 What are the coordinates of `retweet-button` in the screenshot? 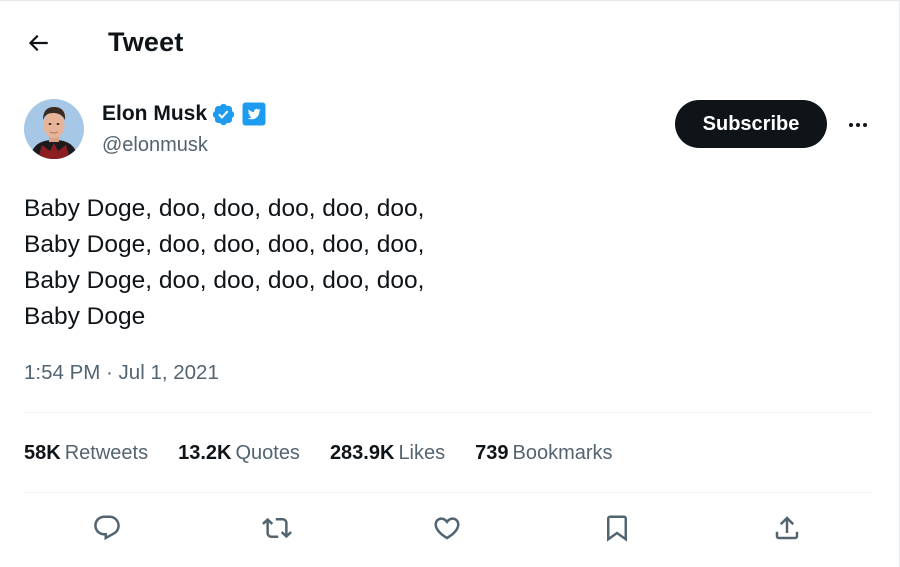 It's located at (277, 528).